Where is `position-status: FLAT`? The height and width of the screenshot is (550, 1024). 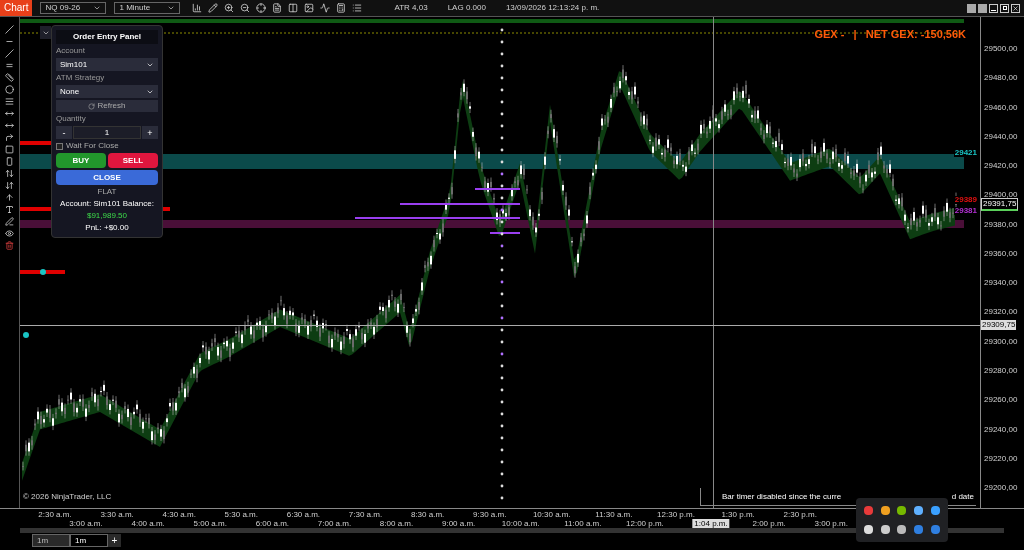
position-status: FLAT is located at coordinates (107, 192).